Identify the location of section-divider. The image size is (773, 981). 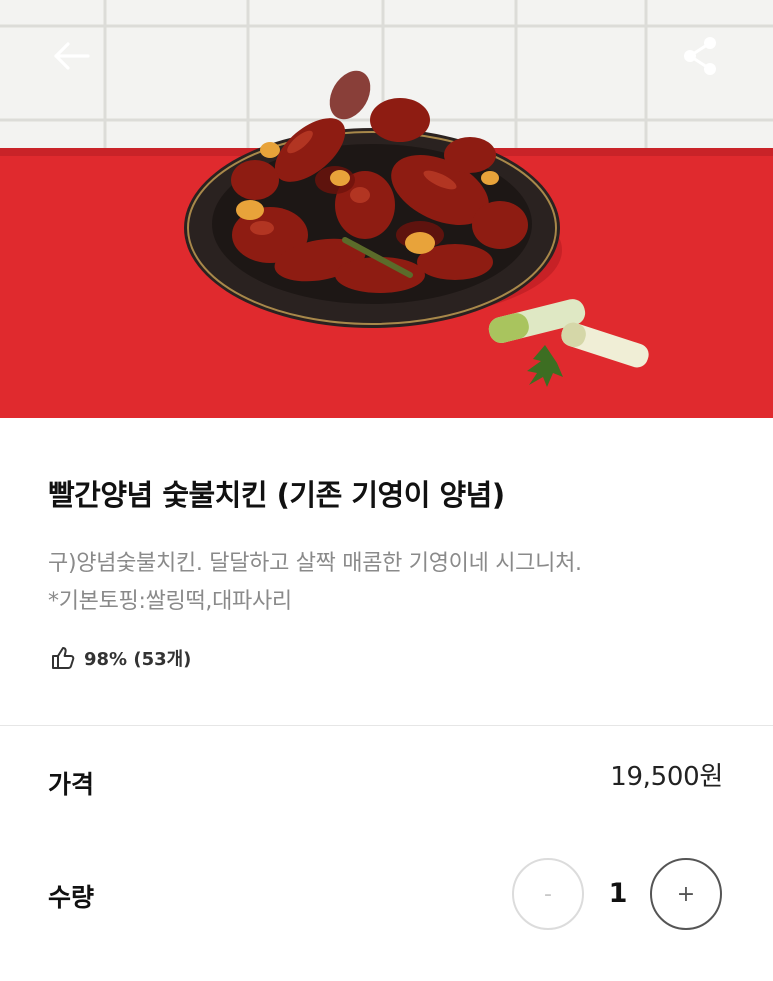
(386, 725).